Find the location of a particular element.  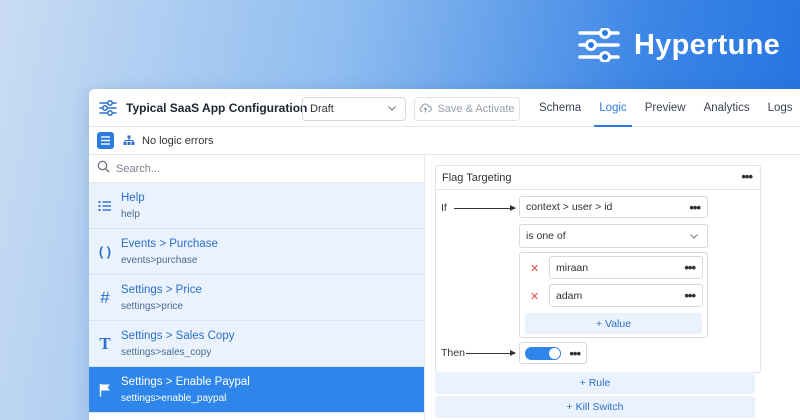

menu-toggle-button is located at coordinates (105, 140).